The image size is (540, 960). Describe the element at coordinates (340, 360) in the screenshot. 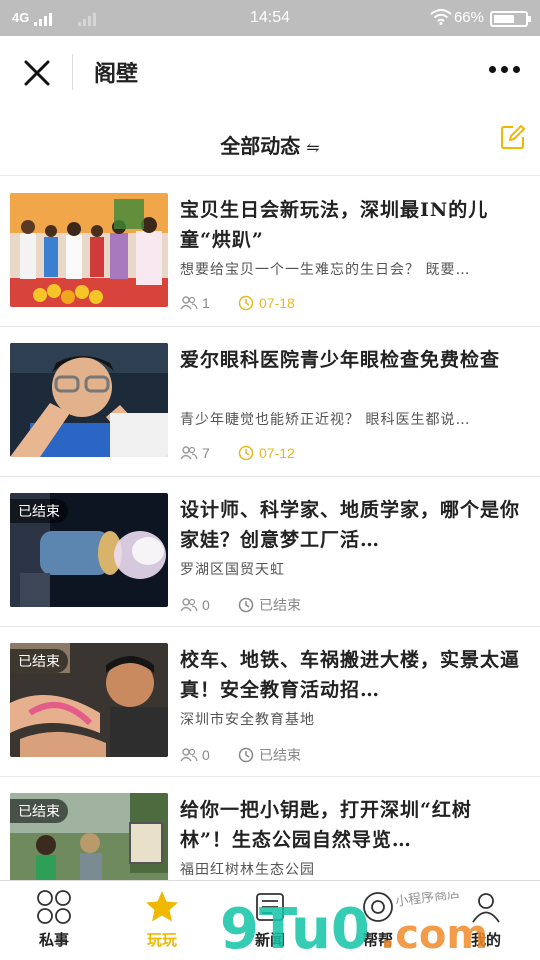

I see `item-title: 爱尔眼科医院青少年眼检查免费检查` at that location.